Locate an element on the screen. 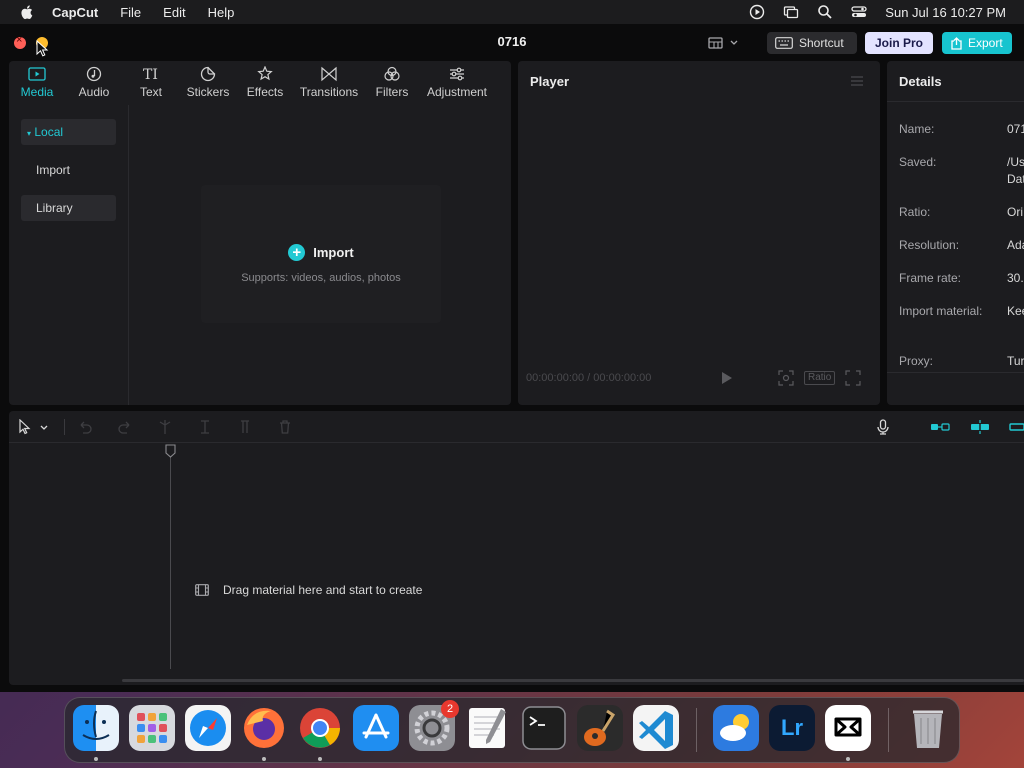 This screenshot has width=1024, height=768. menu-icon is located at coordinates (857, 81).